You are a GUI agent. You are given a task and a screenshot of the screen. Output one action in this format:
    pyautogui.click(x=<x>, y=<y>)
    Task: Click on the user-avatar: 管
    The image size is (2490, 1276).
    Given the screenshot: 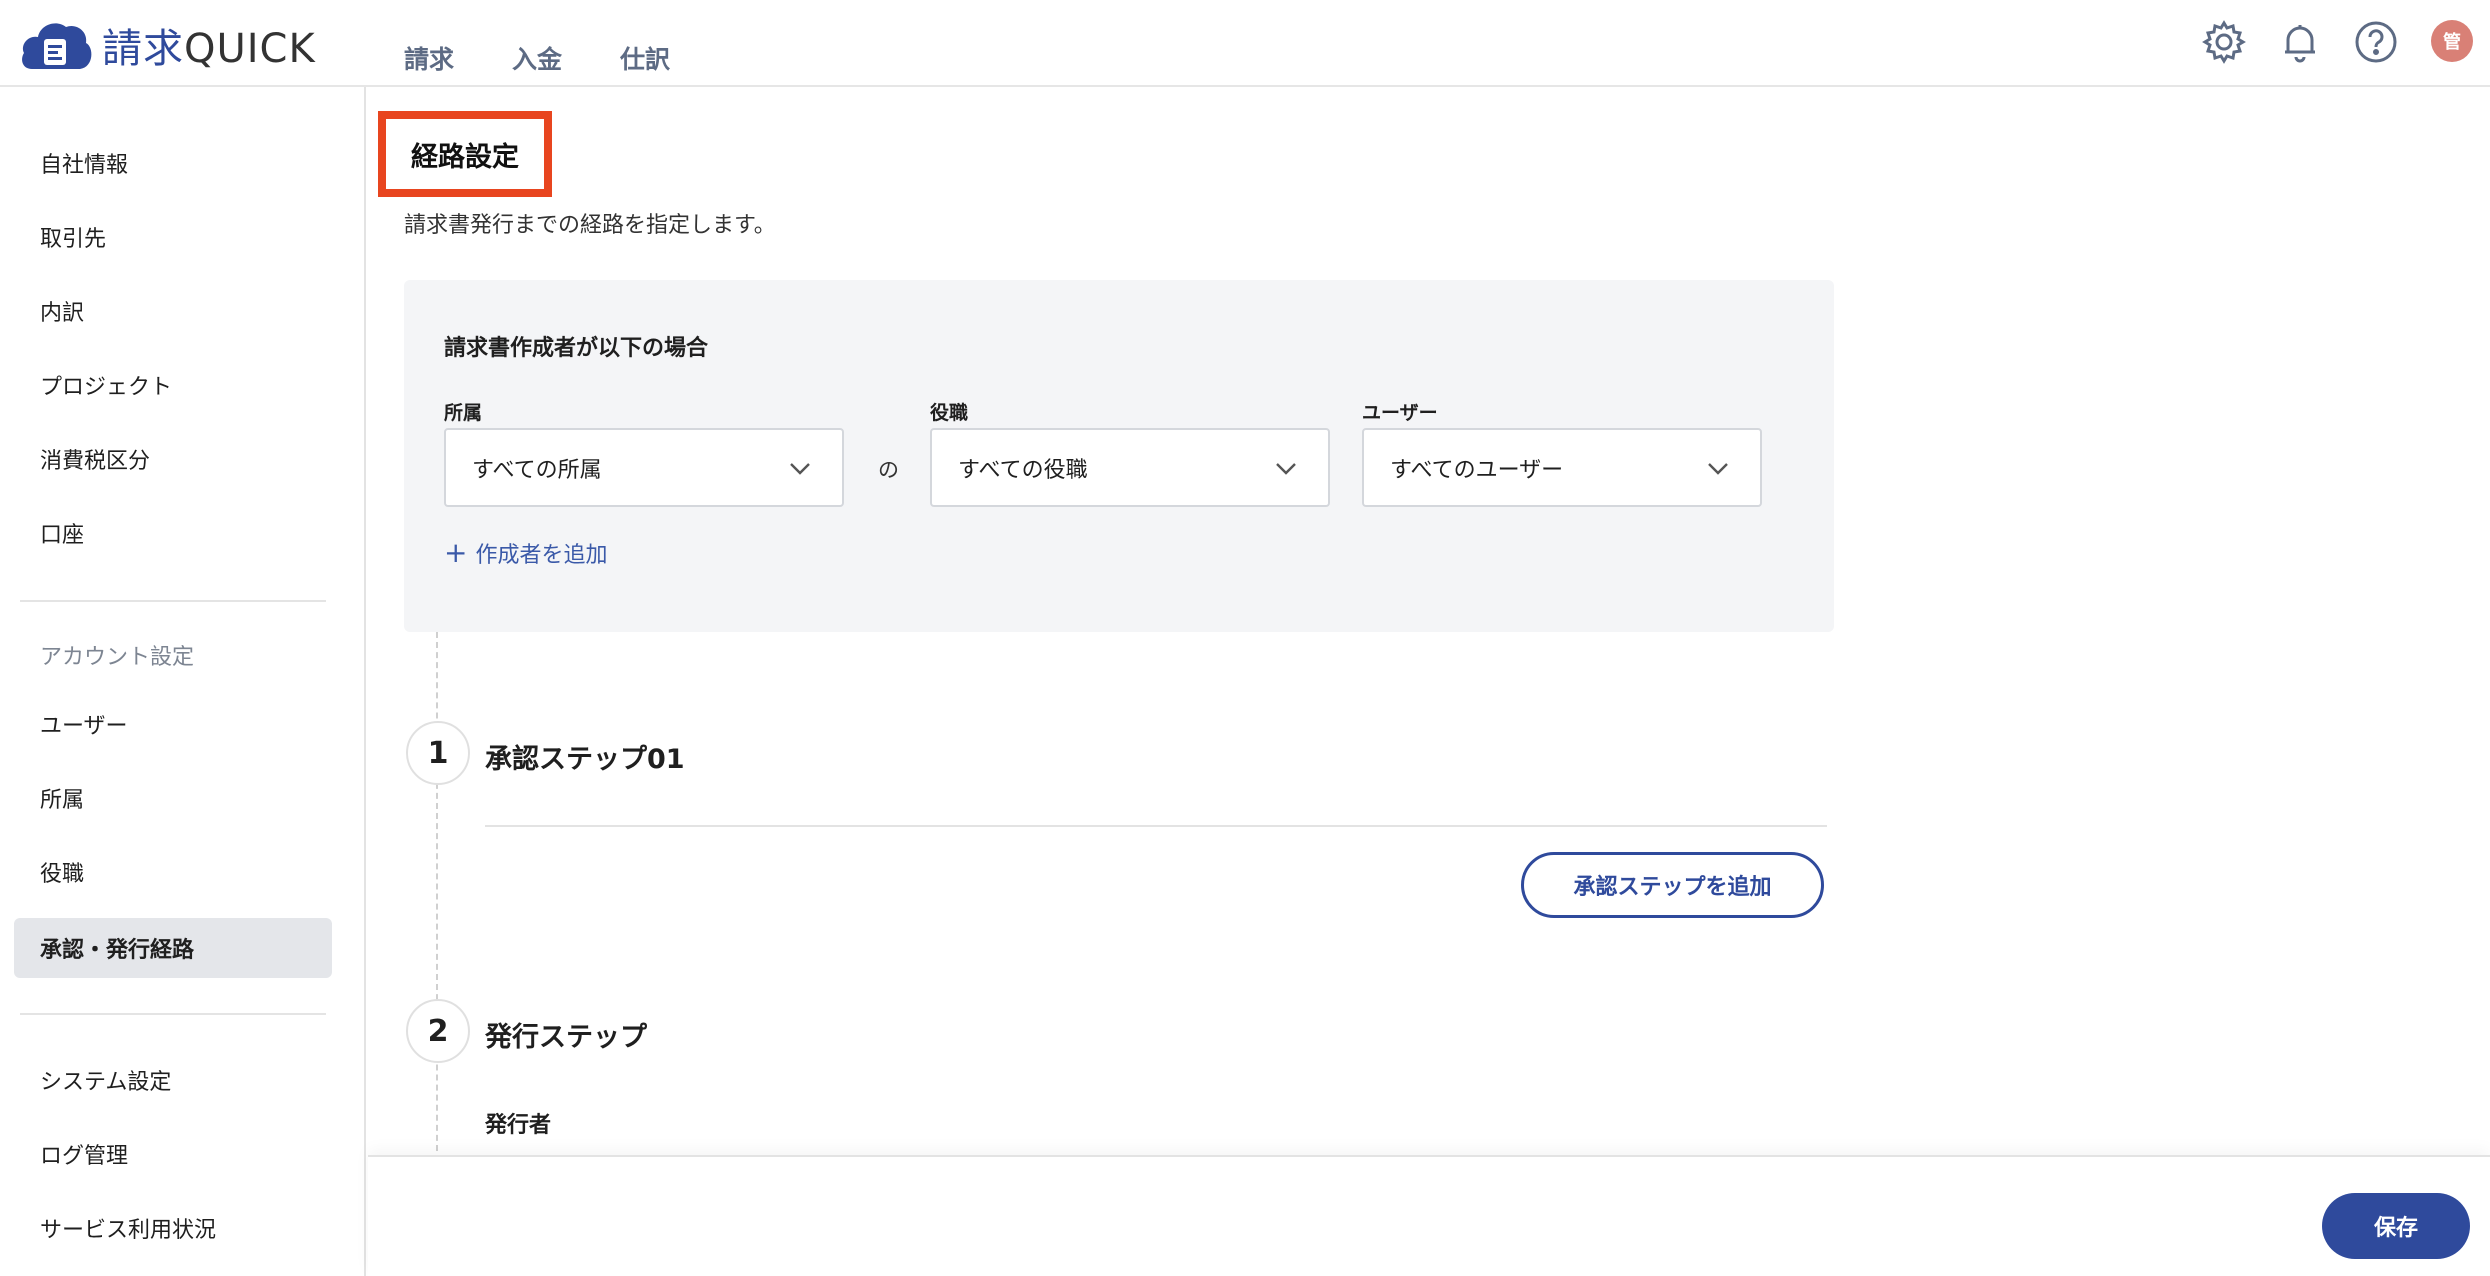 What is the action you would take?
    pyautogui.click(x=2452, y=41)
    